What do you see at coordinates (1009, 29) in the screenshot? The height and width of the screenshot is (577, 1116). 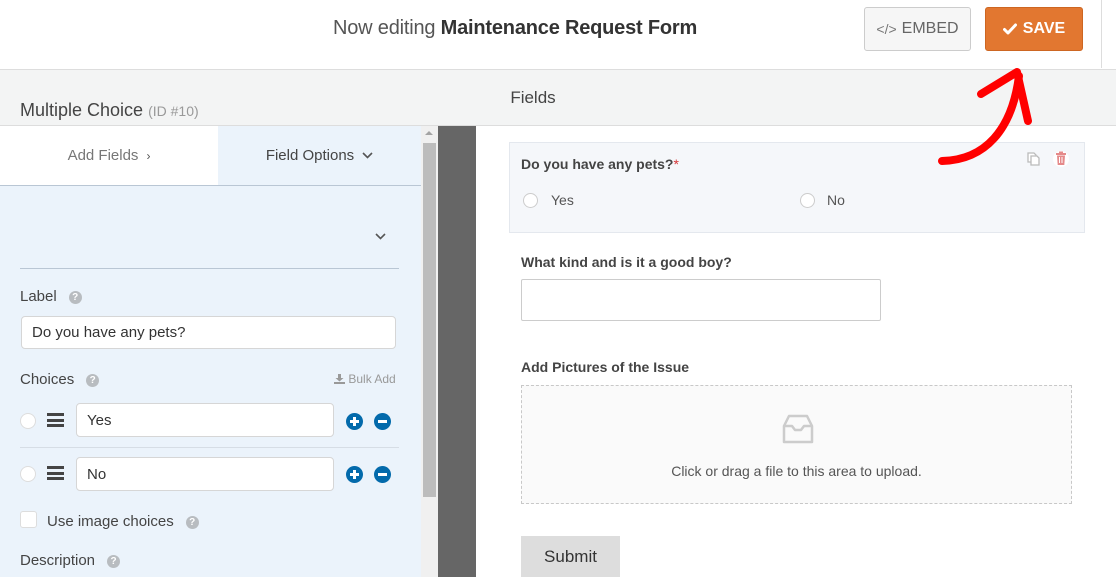 I see `checkmark-icon` at bounding box center [1009, 29].